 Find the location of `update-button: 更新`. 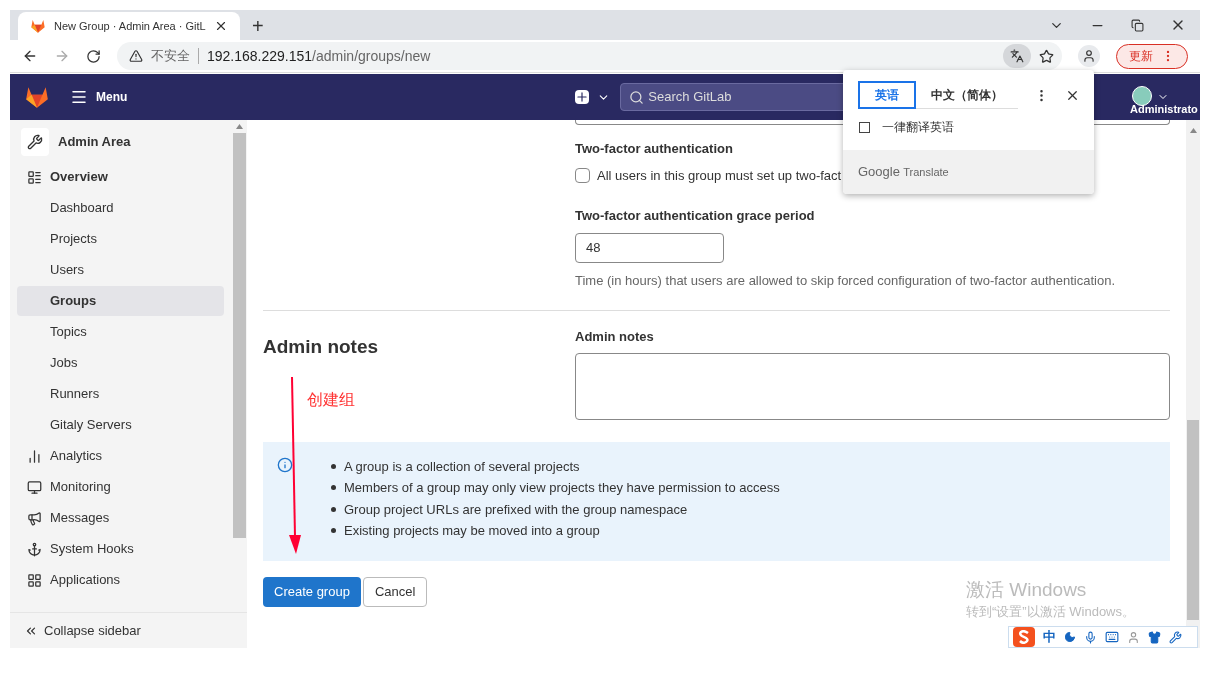

update-button: 更新 is located at coordinates (1152, 56).